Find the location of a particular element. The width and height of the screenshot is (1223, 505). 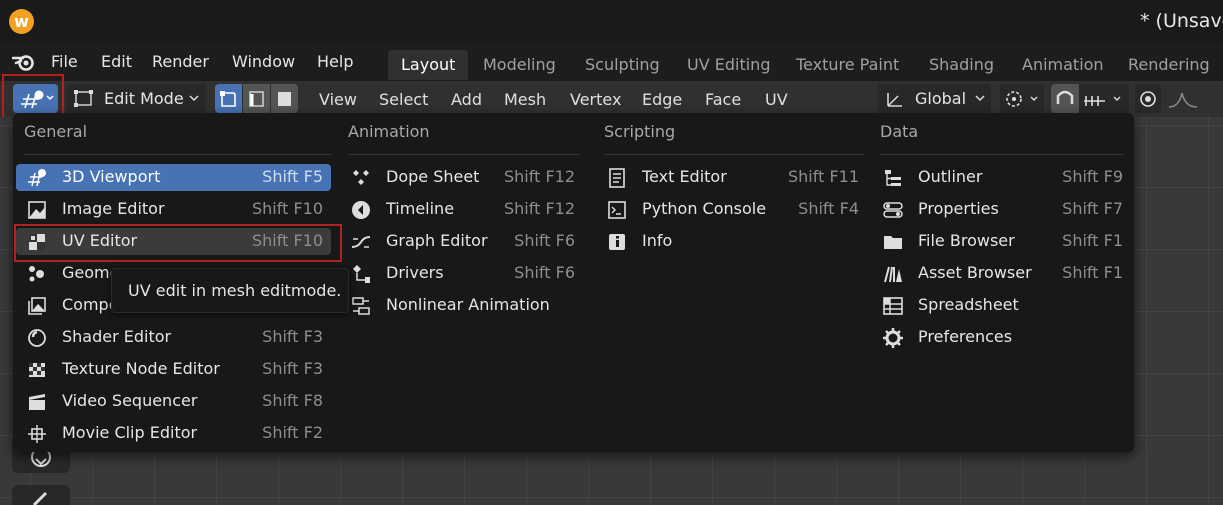

menu-item-info: Info is located at coordinates (731, 241).